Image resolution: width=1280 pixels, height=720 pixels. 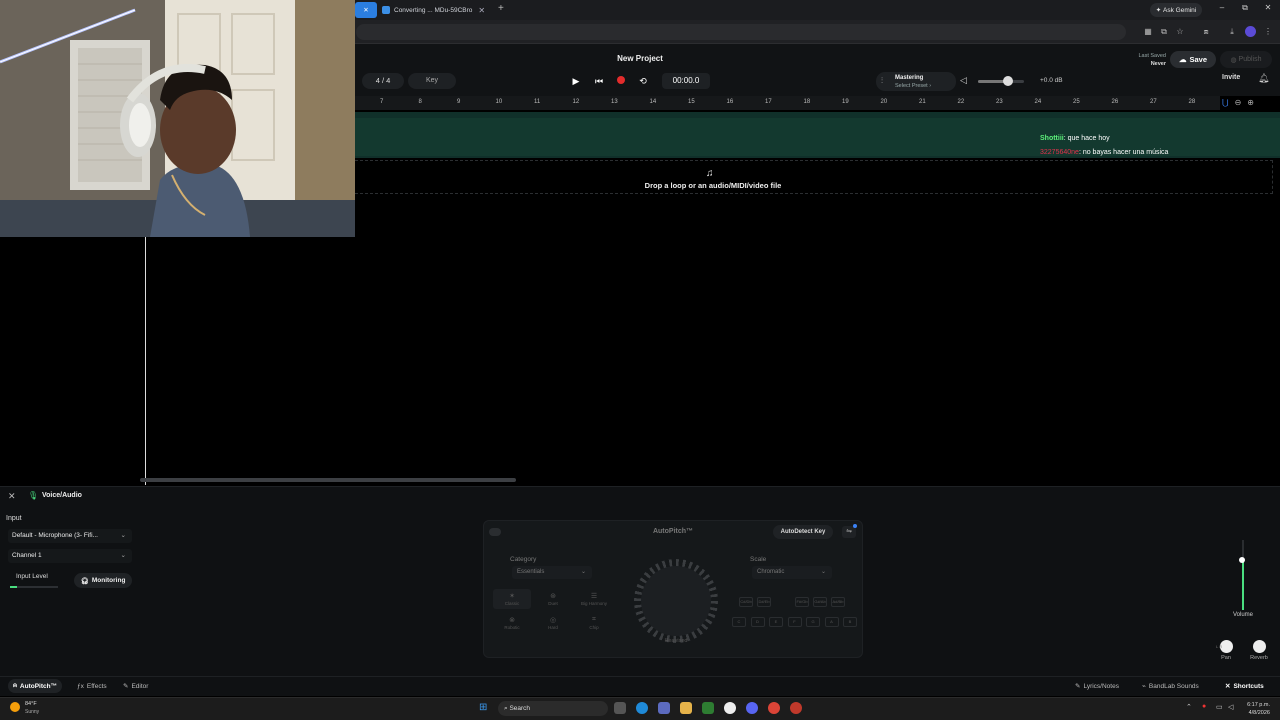 I want to click on scale-key-natural: C, so click(x=739, y=622).